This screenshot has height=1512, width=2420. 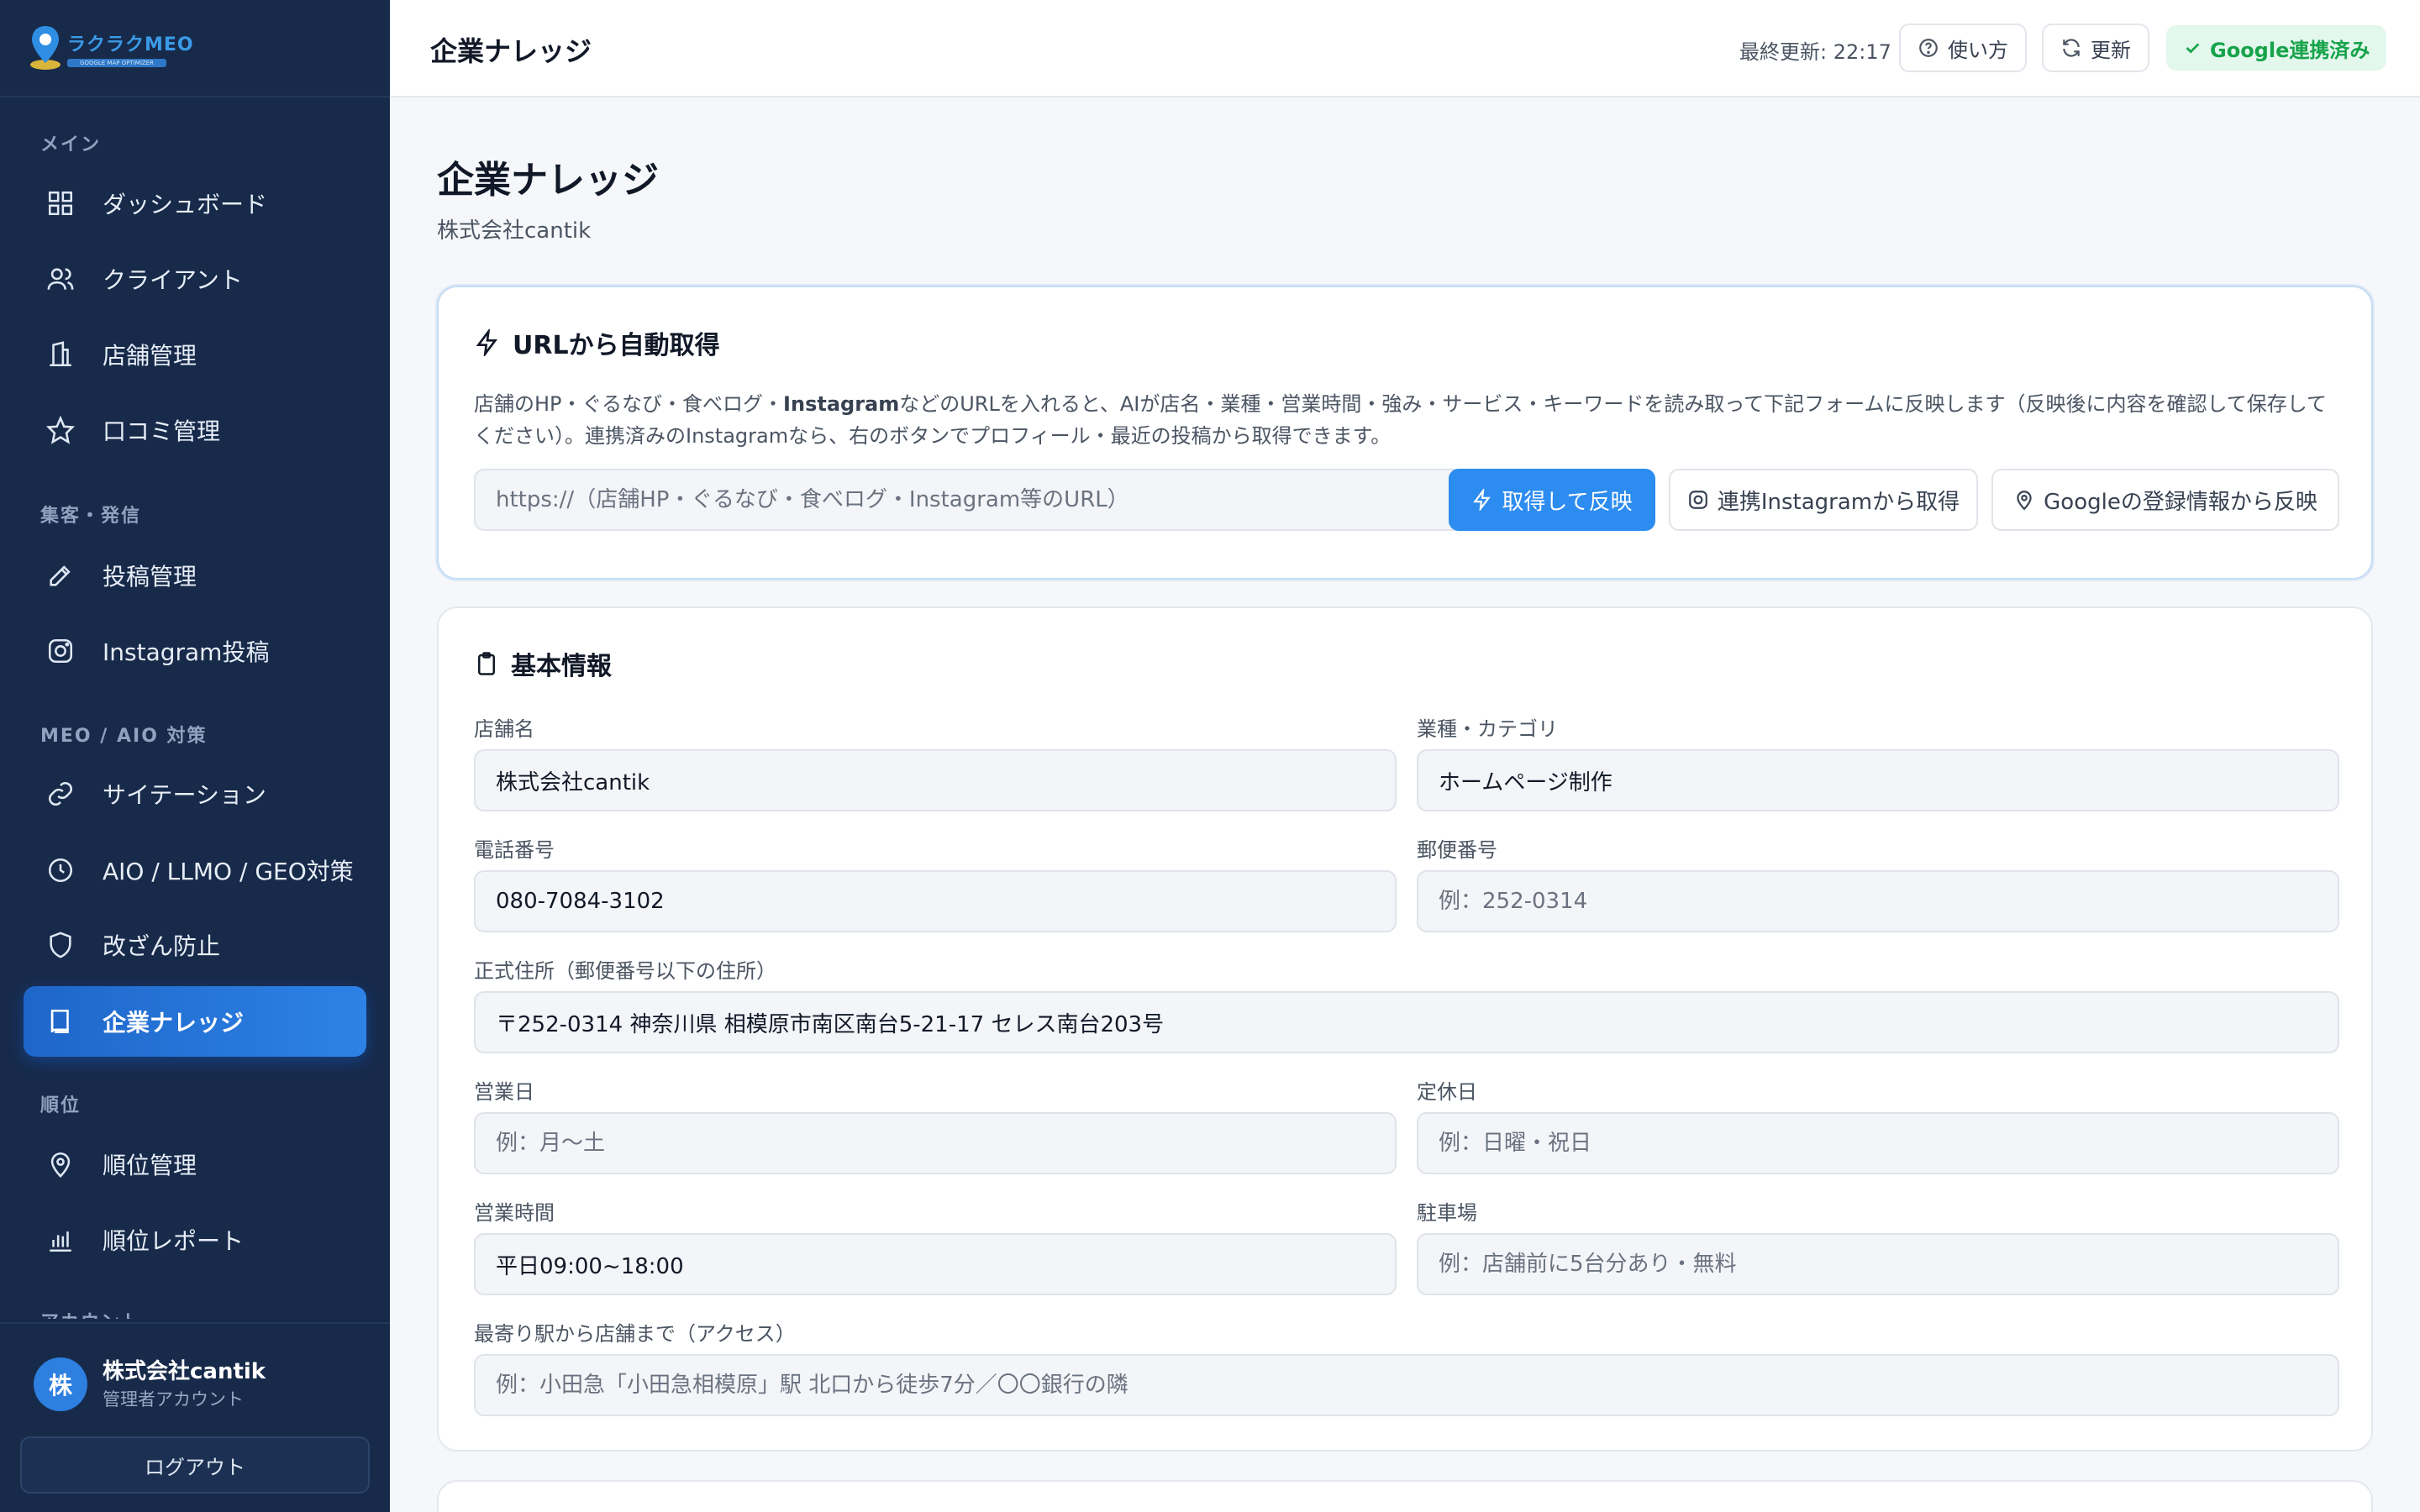 I want to click on sidebar-item-label: 改ざん防止, so click(x=162, y=946).